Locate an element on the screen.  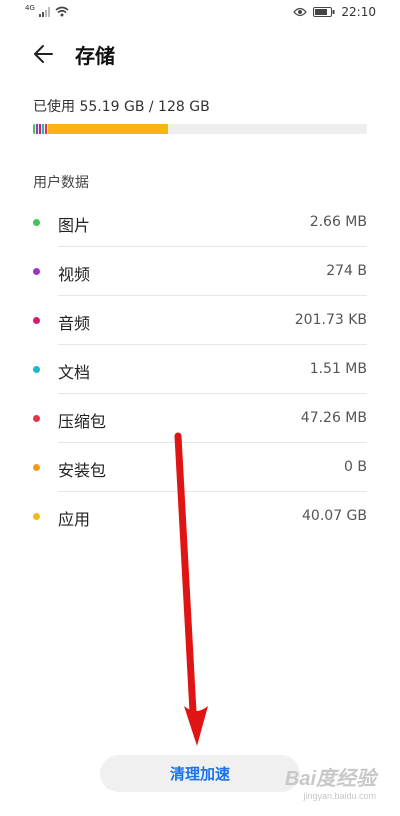
watermark-url: jingyan.baidu.com is located at coordinates (339, 796).